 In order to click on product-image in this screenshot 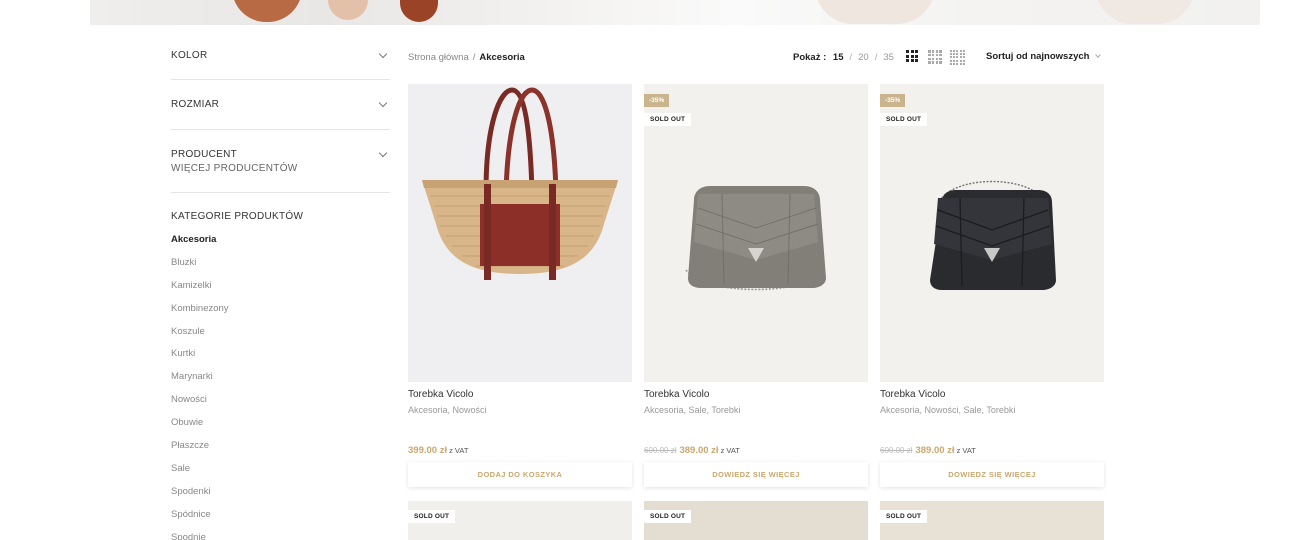, I will do `click(520, 233)`.